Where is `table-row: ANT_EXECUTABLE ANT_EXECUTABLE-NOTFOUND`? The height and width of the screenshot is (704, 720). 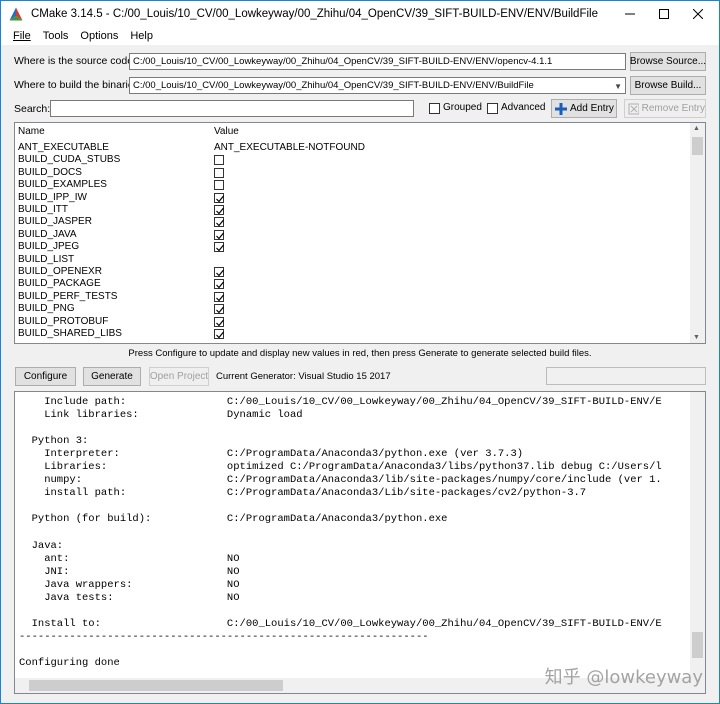 table-row: ANT_EXECUTABLE ANT_EXECUTABLE-NOTFOUND is located at coordinates (353, 148).